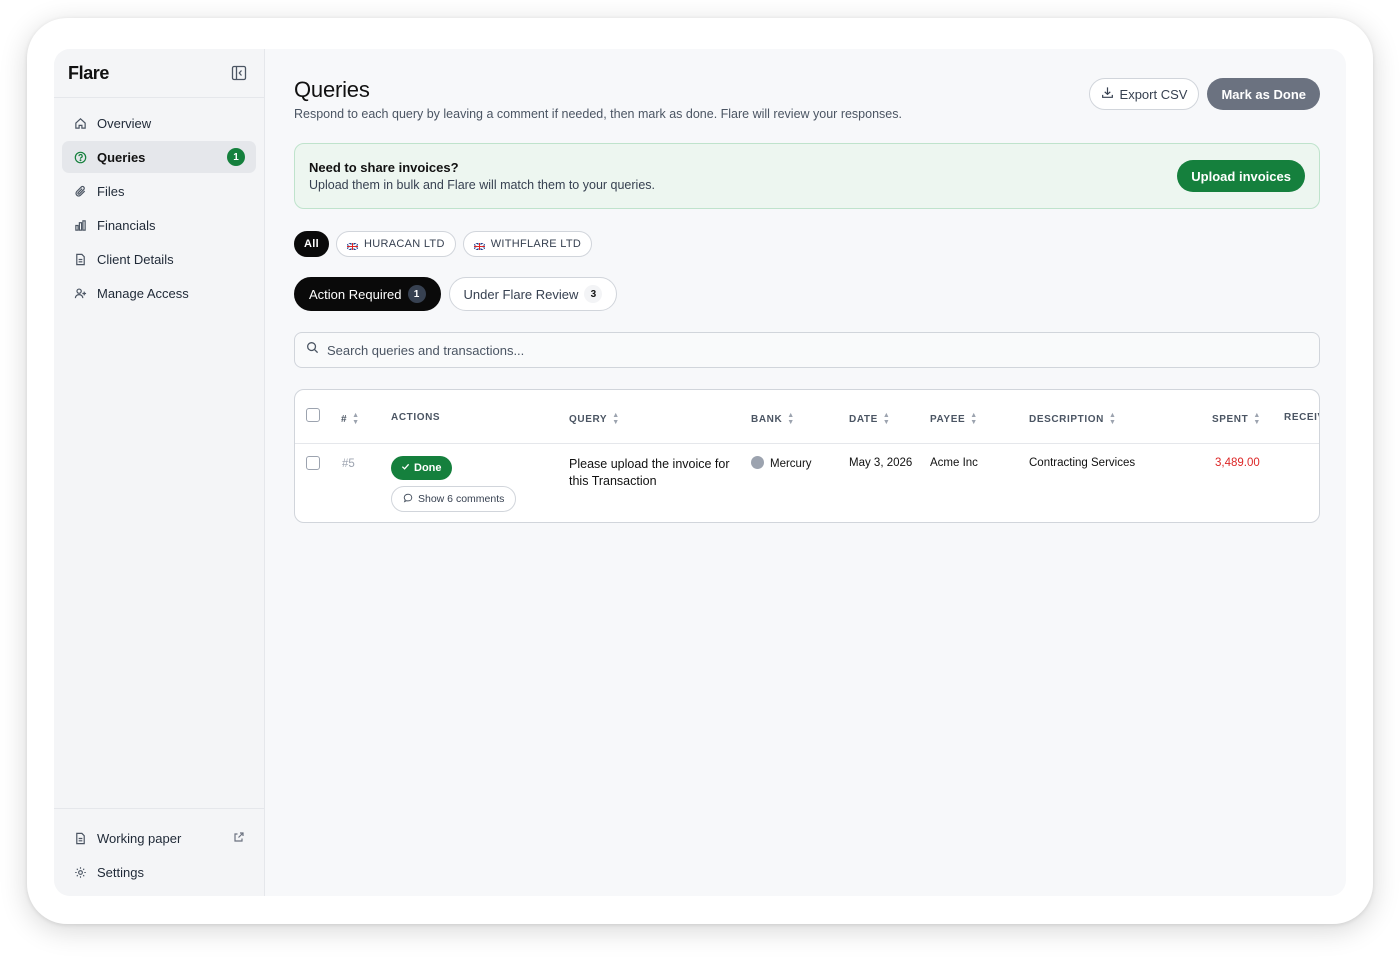 The image size is (1400, 960). I want to click on bank-cell: Mercury, so click(781, 463).